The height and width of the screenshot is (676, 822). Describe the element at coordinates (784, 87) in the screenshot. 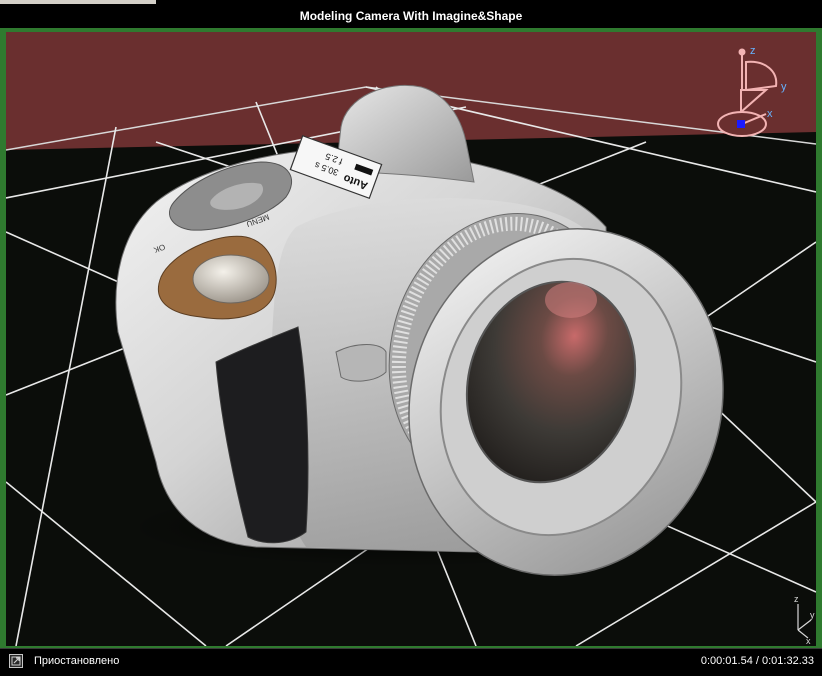

I see `gizmo-y-label: y` at that location.